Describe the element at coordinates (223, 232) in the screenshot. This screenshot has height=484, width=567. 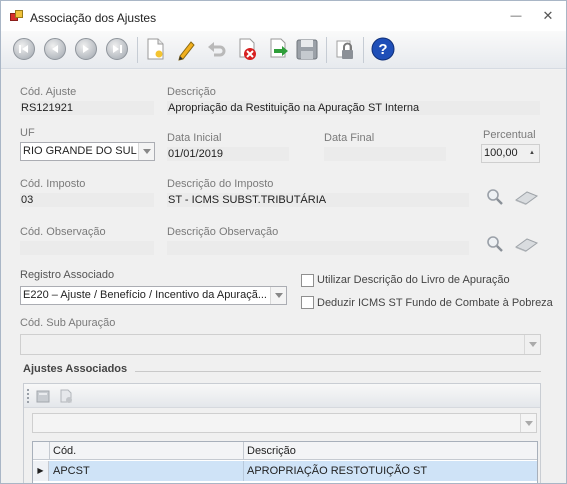
I see `descricao-observacao-label: Descrição Observação` at that location.